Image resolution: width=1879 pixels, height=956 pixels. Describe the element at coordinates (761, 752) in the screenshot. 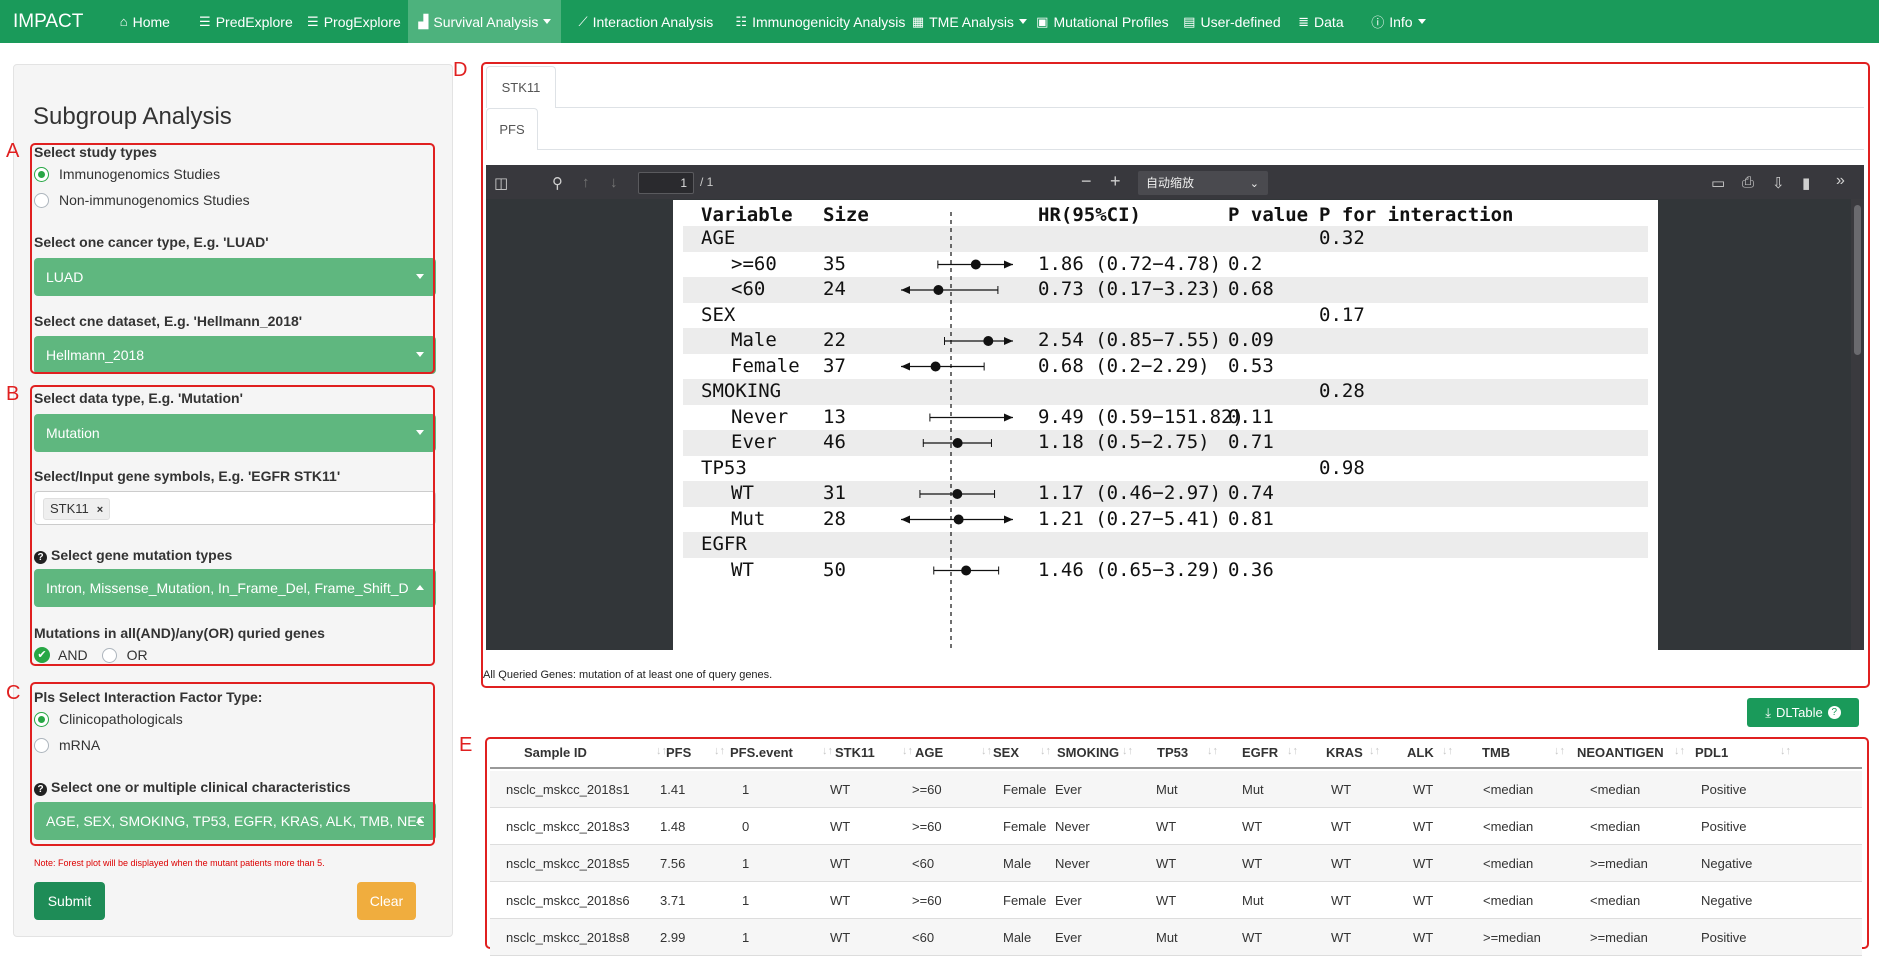

I see `column-header: PFS.event` at that location.